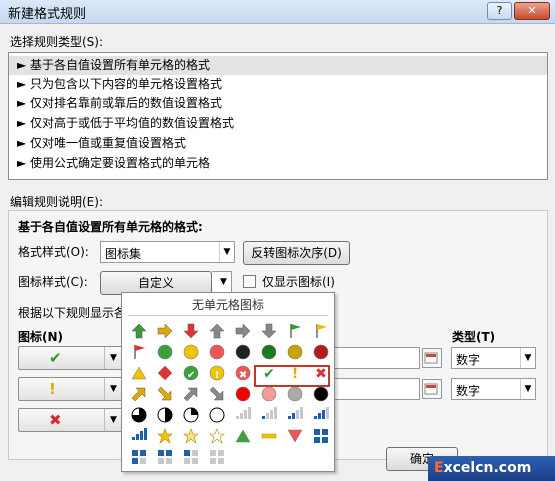 This screenshot has height=481, width=555. What do you see at coordinates (228, 304) in the screenshot?
I see `no-cell-icon-option: 无单元格图标` at bounding box center [228, 304].